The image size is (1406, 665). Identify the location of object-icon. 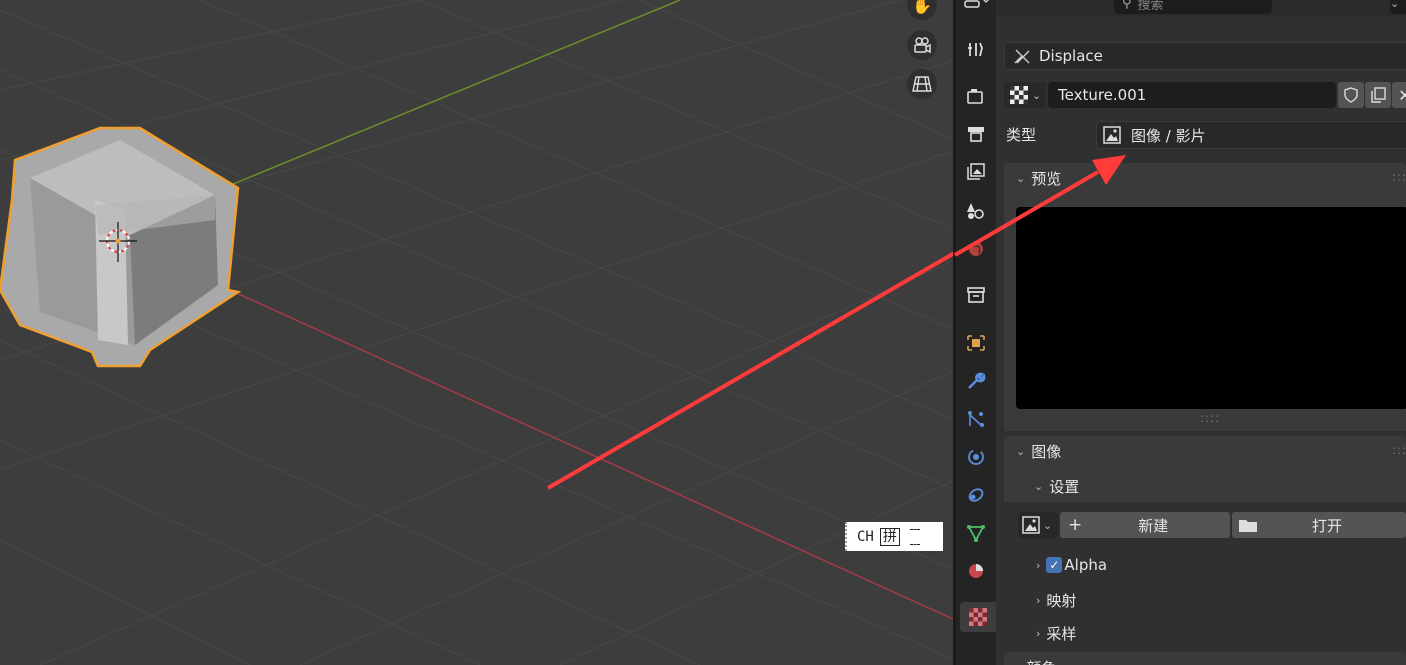
(976, 343).